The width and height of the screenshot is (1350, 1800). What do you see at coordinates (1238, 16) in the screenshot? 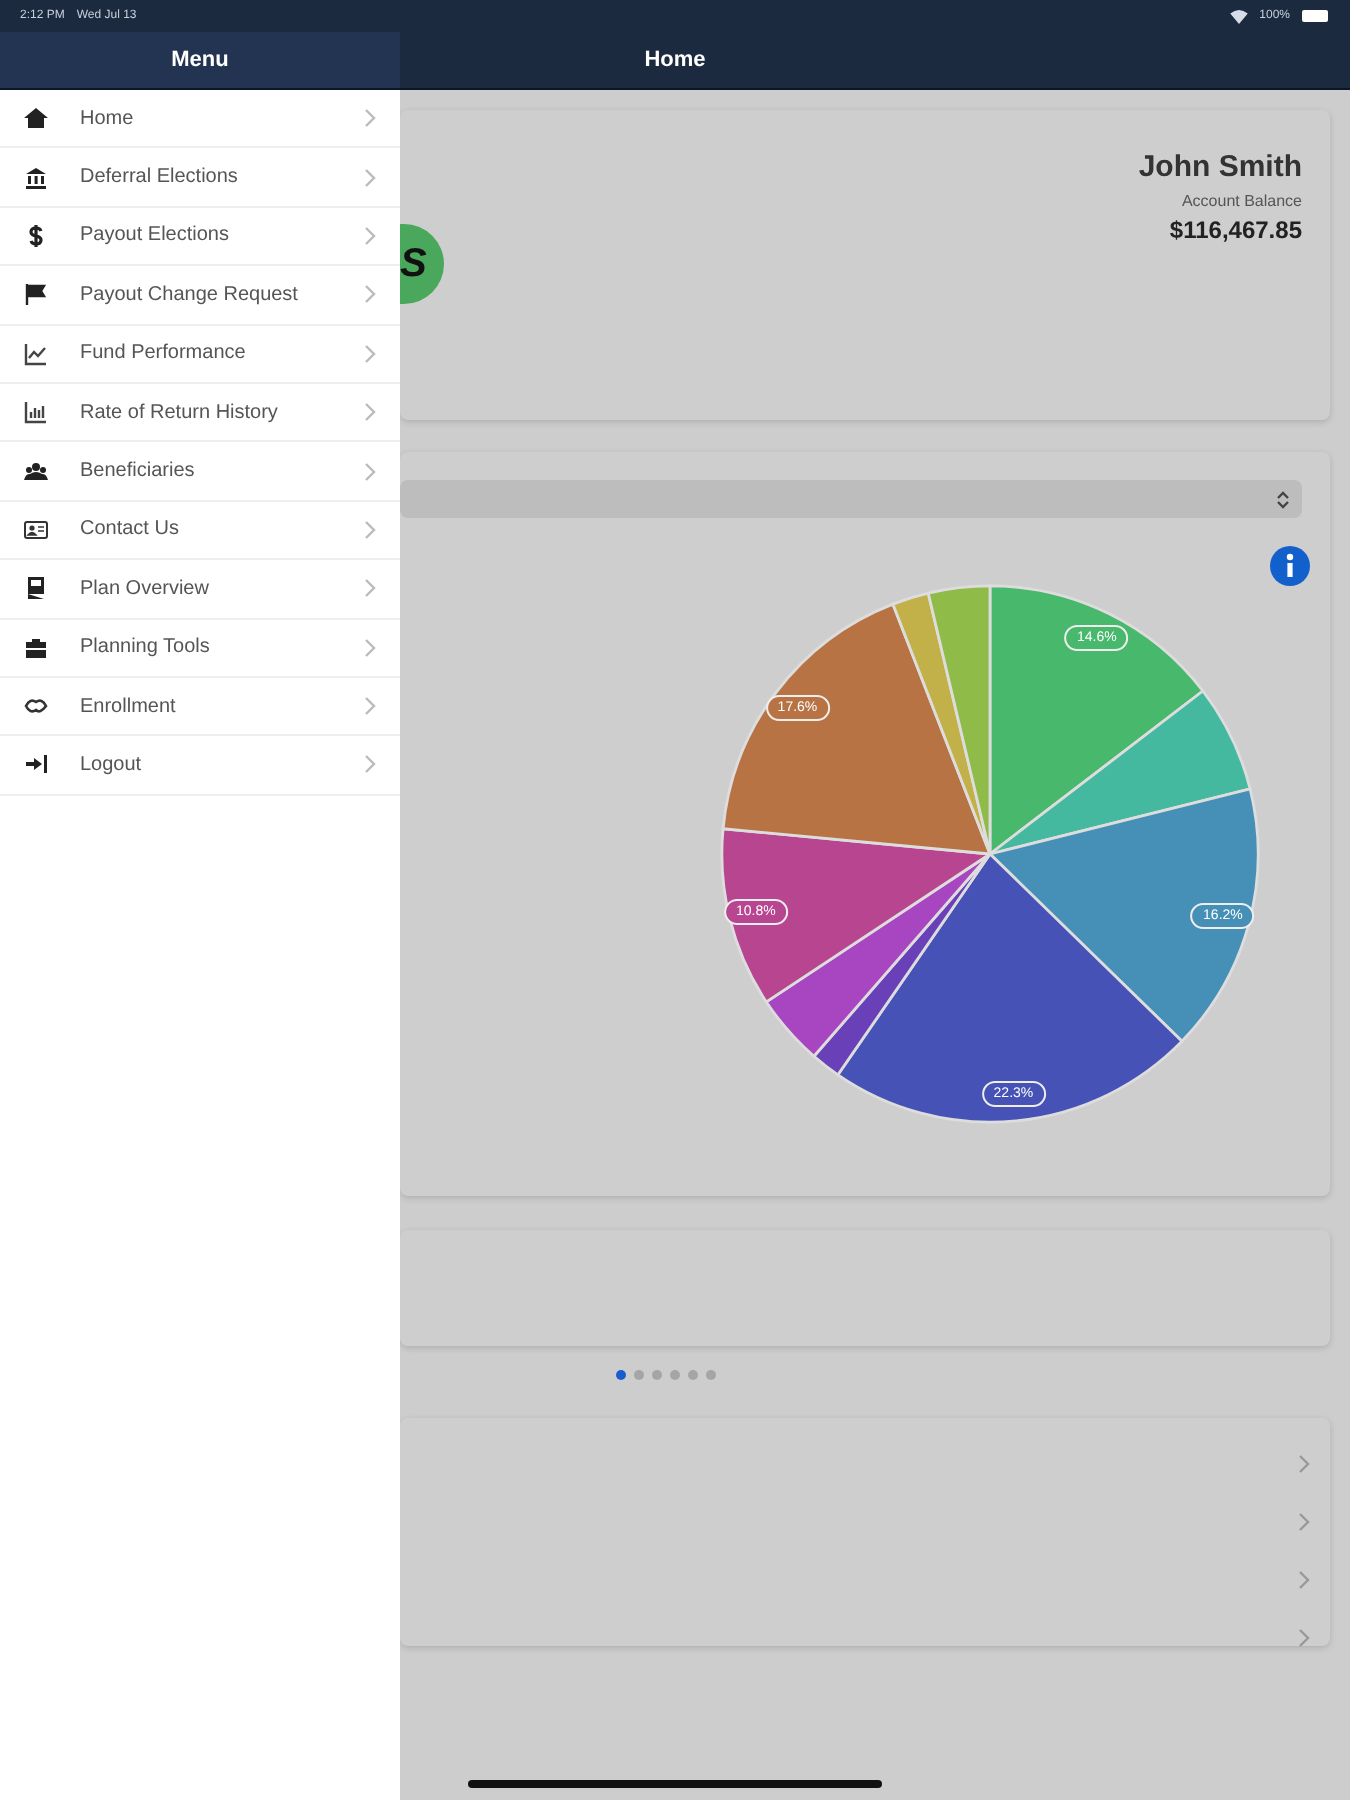
I see `wifi-icon` at bounding box center [1238, 16].